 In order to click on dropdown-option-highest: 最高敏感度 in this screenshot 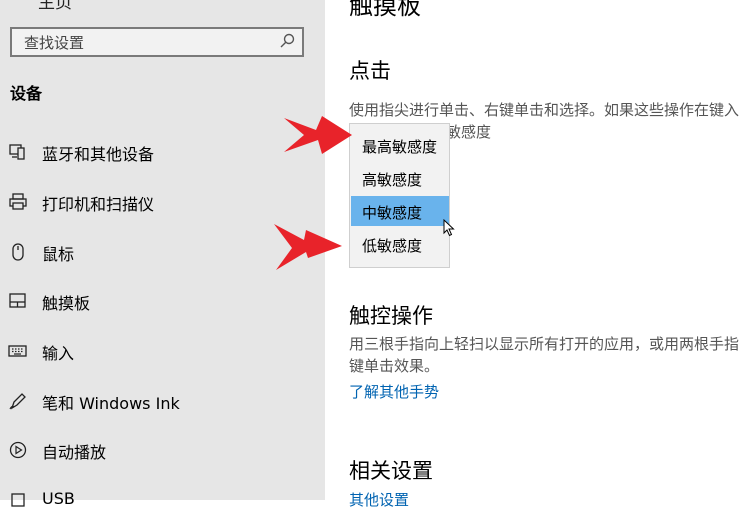, I will do `click(400, 145)`.